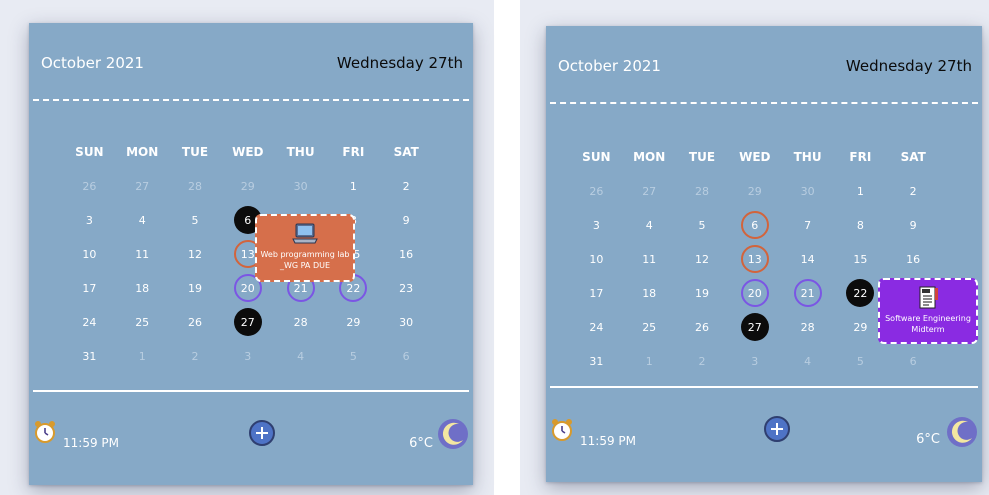 This screenshot has height=495, width=989. What do you see at coordinates (807, 259) in the screenshot?
I see `day-cell: 14` at bounding box center [807, 259].